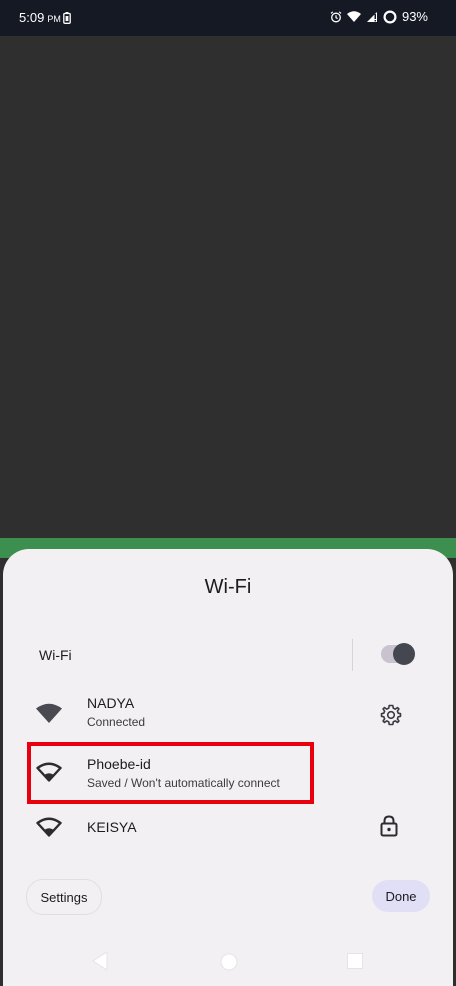 This screenshot has width=456, height=986. What do you see at coordinates (404, 654) in the screenshot?
I see `toggle-knob` at bounding box center [404, 654].